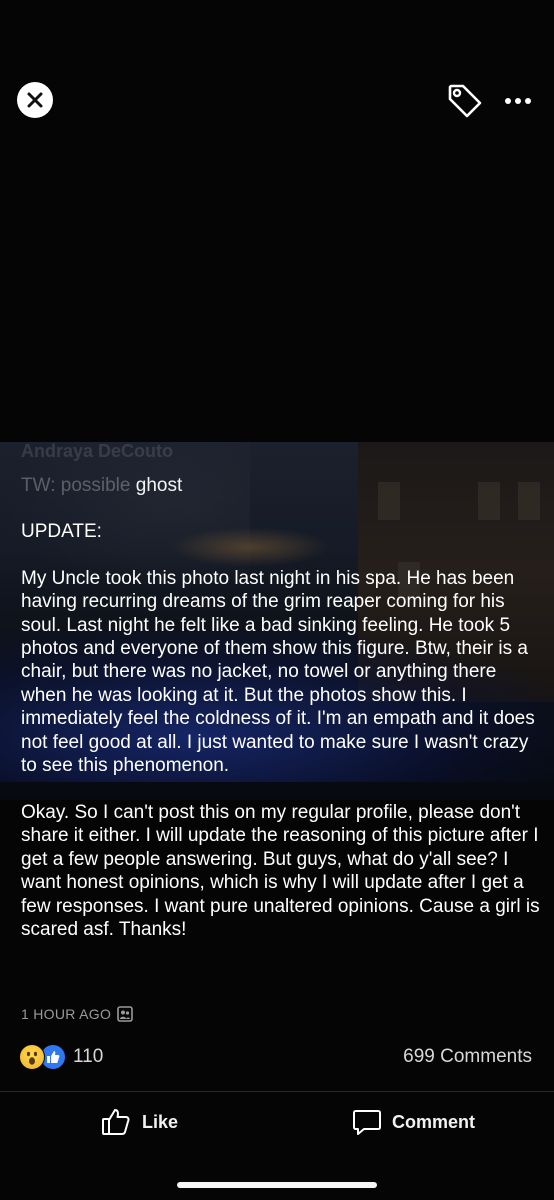 Image resolution: width=554 pixels, height=1200 pixels. I want to click on post-meta: 1 HOUR AGO, so click(77, 1014).